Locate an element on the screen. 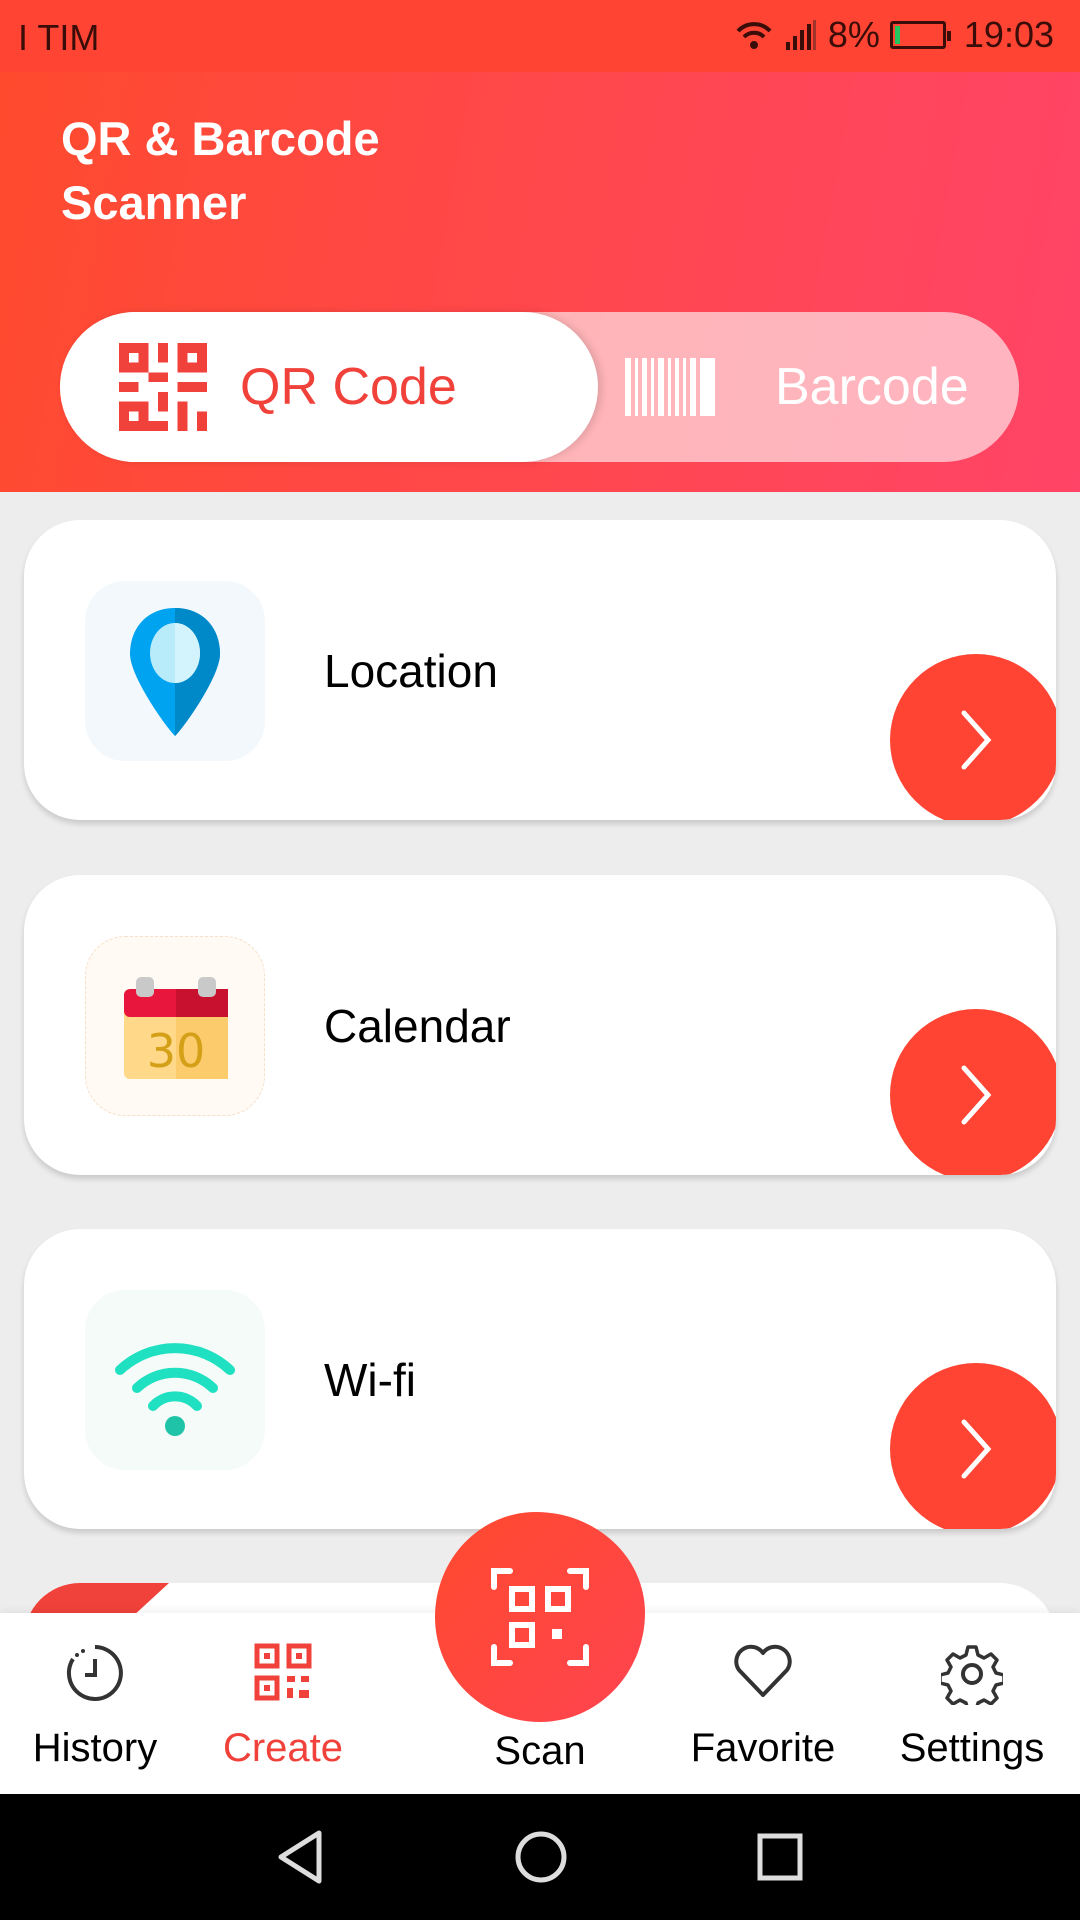 Image resolution: width=1080 pixels, height=1920 pixels. create-item-wifi: Wi-fi is located at coordinates (540, 1379).